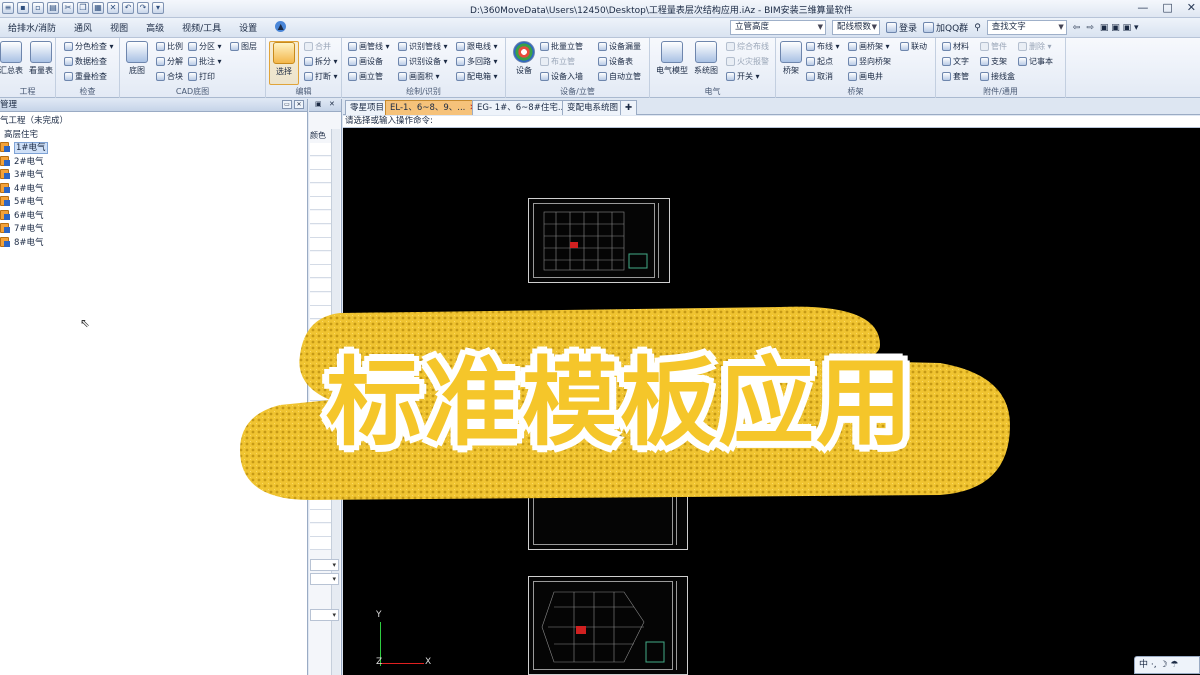 This screenshot has height=675, width=1200. What do you see at coordinates (524, 58) in the screenshot?
I see `device-button: 设备` at bounding box center [524, 58].